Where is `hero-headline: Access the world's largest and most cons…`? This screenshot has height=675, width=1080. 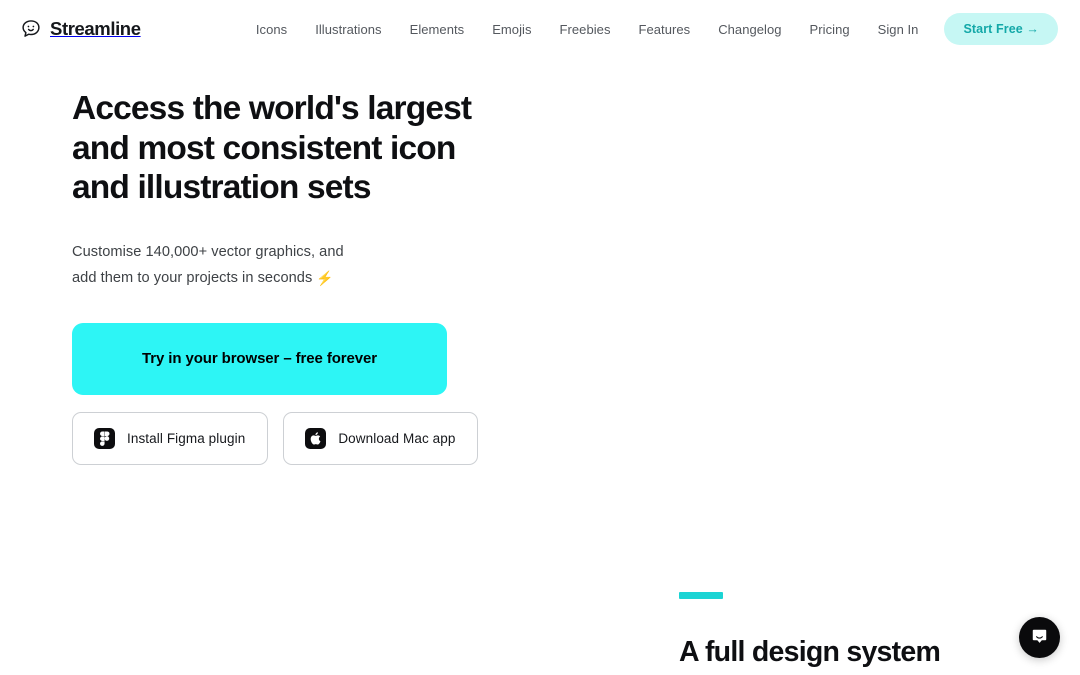
hero-headline: Access the world's largest and most cons… is located at coordinates (272, 148).